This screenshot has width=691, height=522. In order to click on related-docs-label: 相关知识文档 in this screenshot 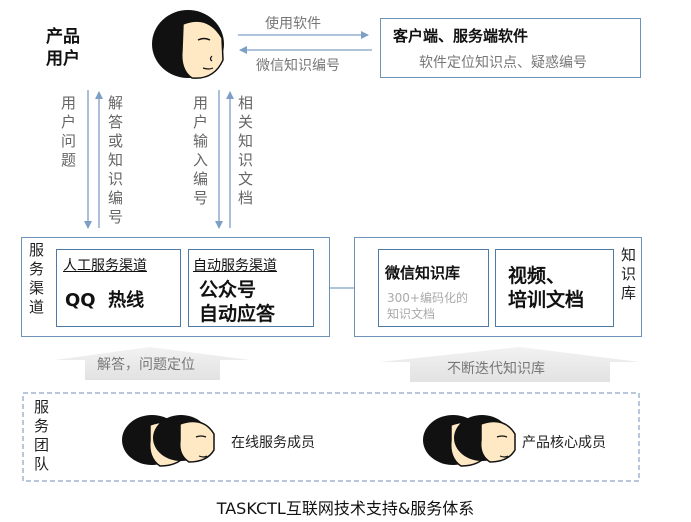, I will do `click(246, 150)`.